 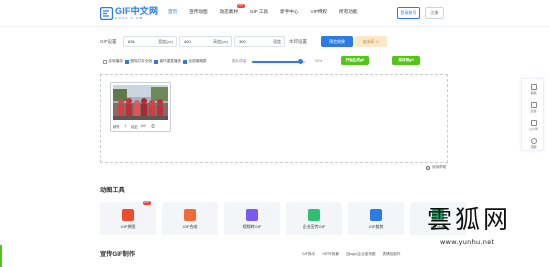 I want to click on frame-delay: 100, so click(x=143, y=126).